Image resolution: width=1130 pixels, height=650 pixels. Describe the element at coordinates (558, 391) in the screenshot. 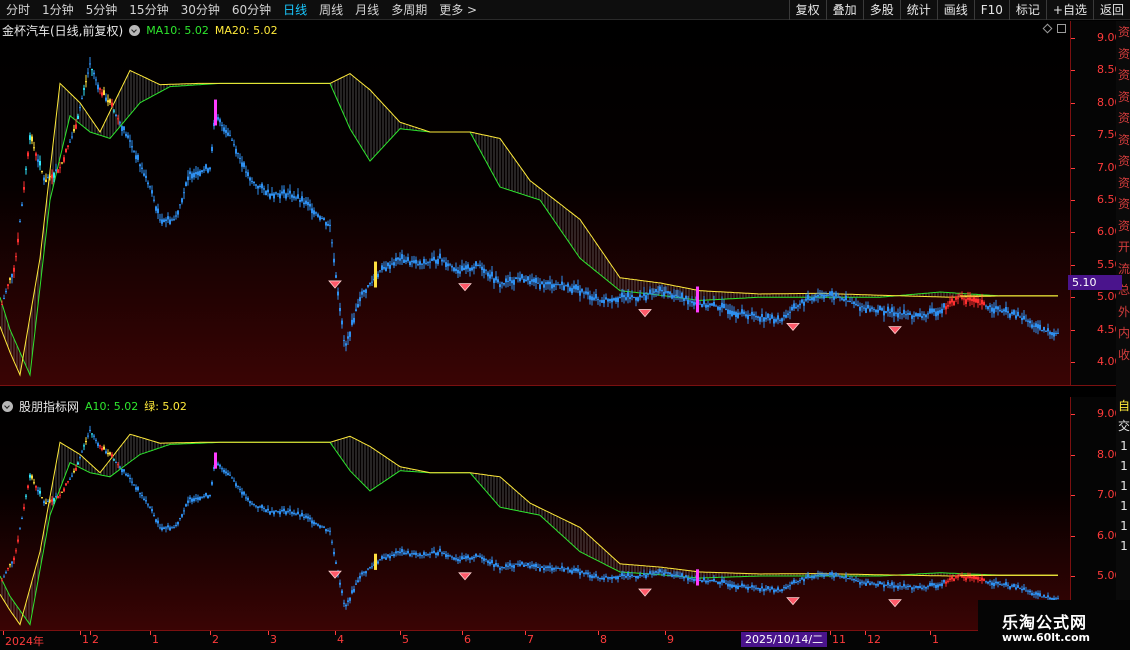

I see `pane-separator` at that location.